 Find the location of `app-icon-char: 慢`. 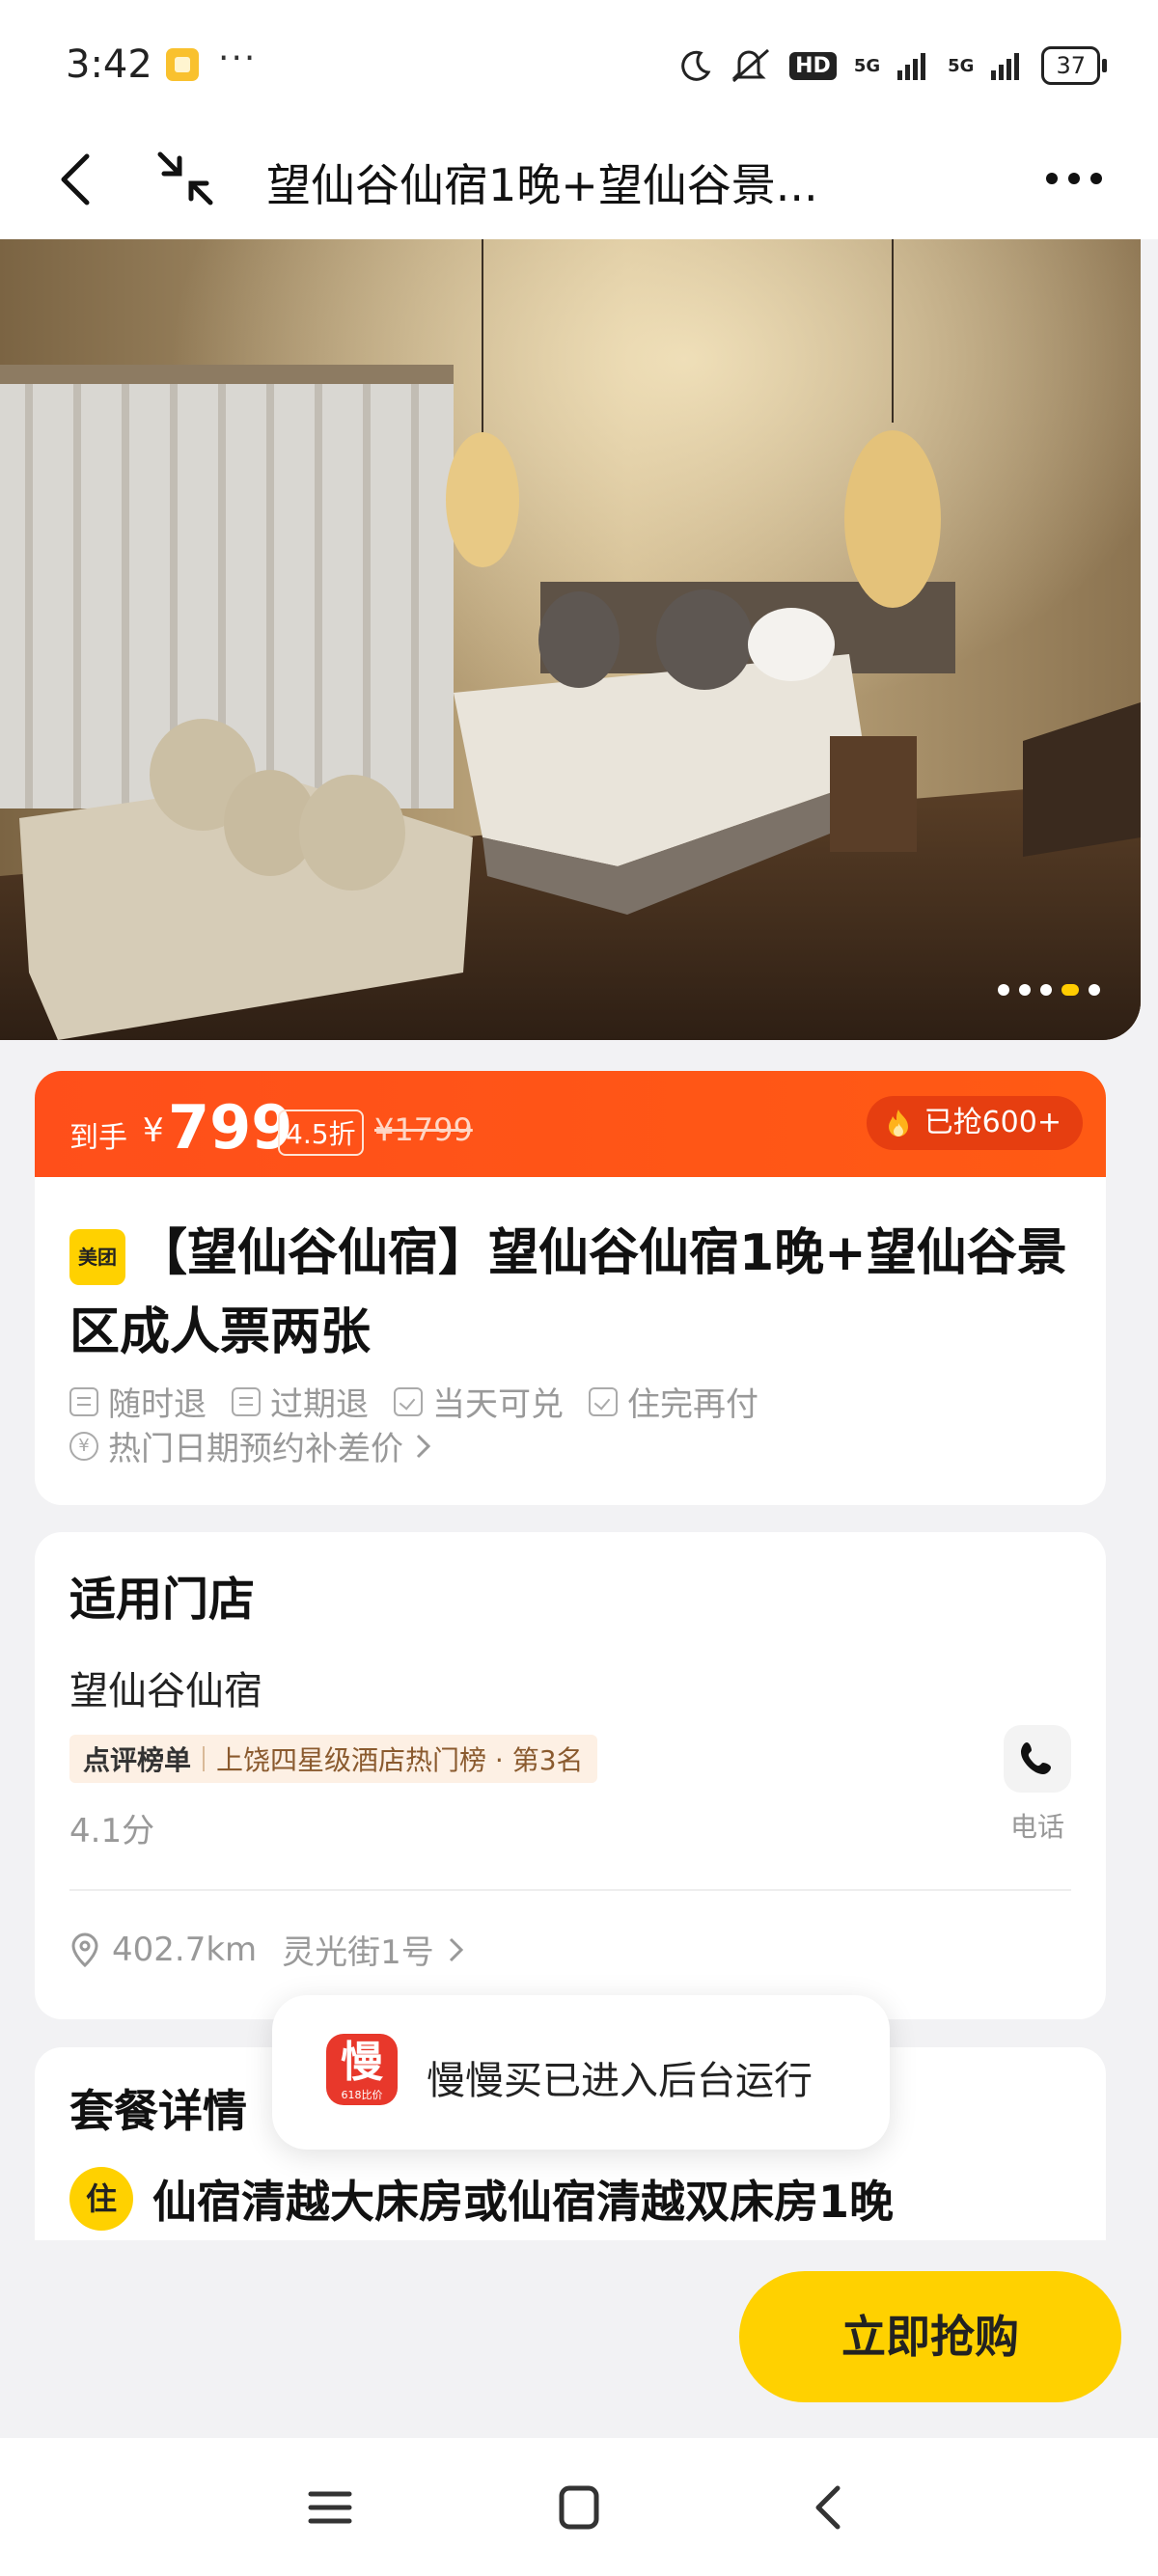

app-icon-char: 慢 is located at coordinates (362, 2062).